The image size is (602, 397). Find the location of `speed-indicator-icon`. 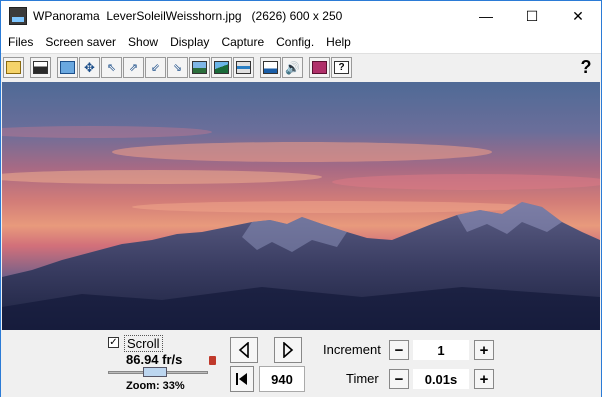

speed-indicator-icon is located at coordinates (212, 360).